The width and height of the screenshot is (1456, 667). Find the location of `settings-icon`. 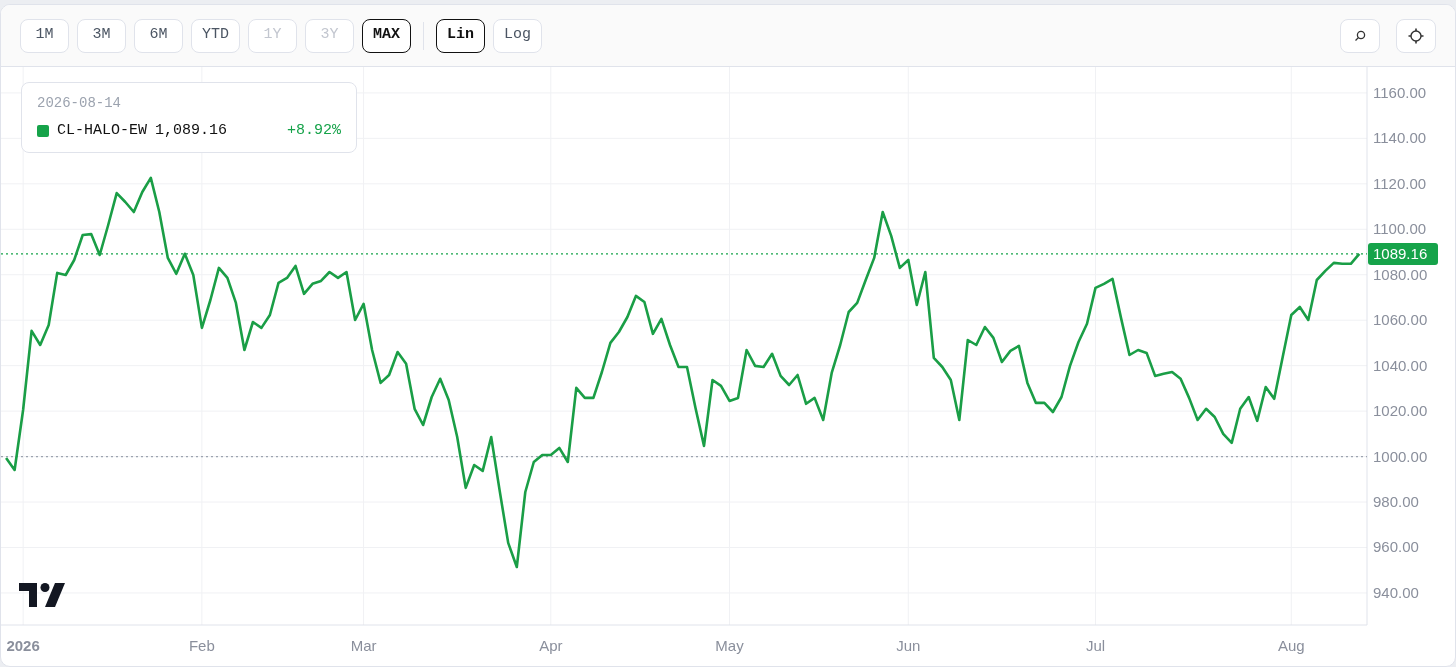

settings-icon is located at coordinates (1416, 35).